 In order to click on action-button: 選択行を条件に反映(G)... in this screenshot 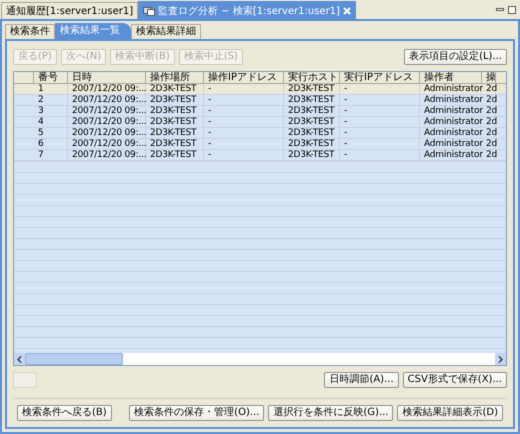, I will do `click(331, 413)`.